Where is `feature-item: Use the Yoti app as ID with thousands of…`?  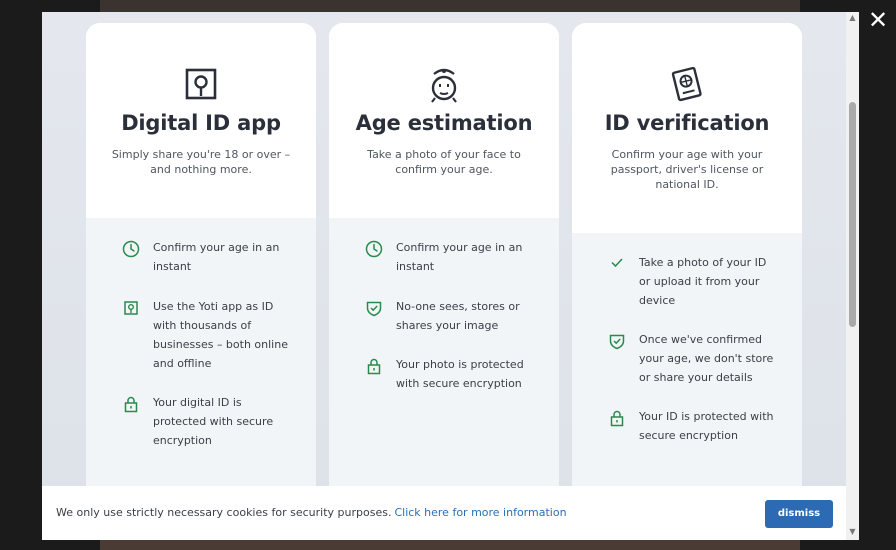 feature-item: Use the Yoti app as ID with thousands of… is located at coordinates (209, 335).